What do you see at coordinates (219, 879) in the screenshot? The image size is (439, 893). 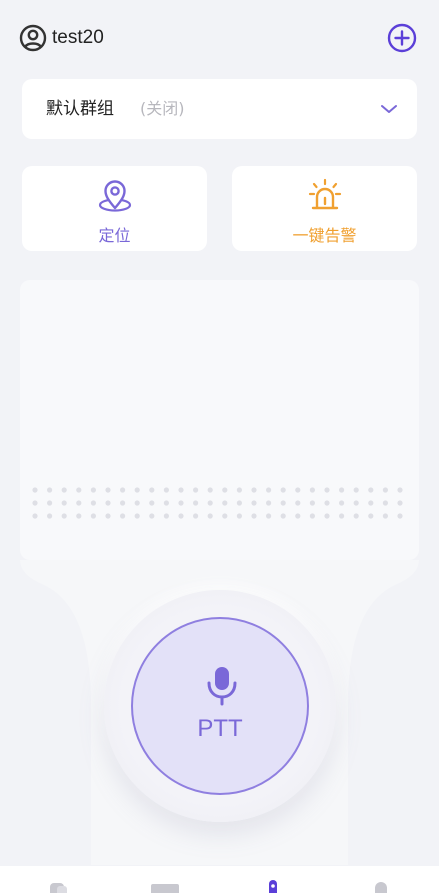 I see `bottom-nav` at bounding box center [219, 879].